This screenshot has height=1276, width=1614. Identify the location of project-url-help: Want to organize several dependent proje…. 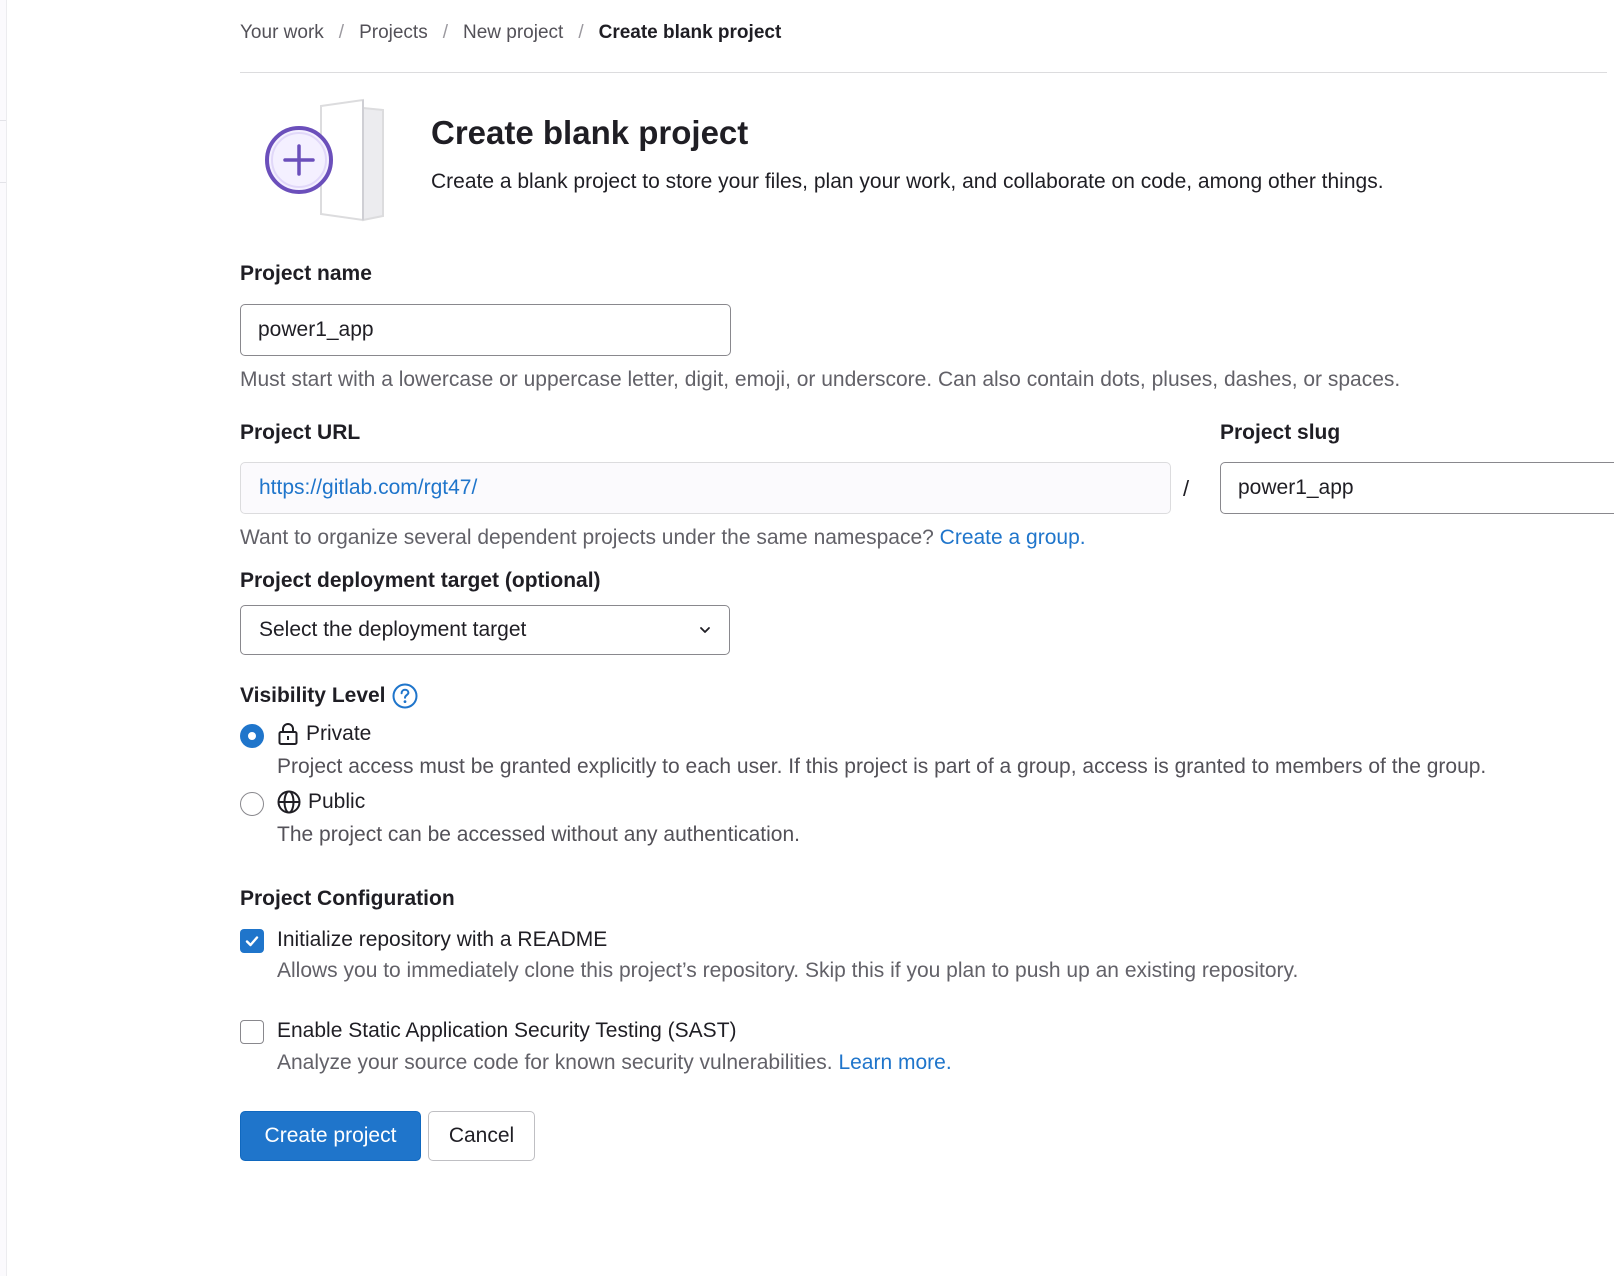
(663, 538).